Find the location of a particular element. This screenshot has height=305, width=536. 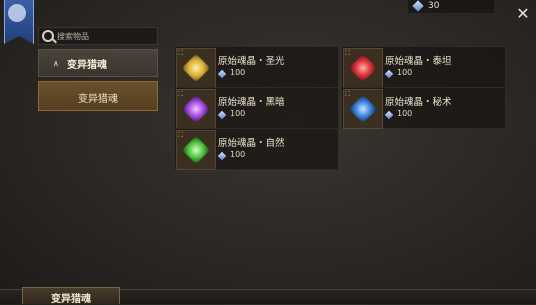

item-slot: ⛶ 原始魂晶・秘术 100 is located at coordinates (423, 108).